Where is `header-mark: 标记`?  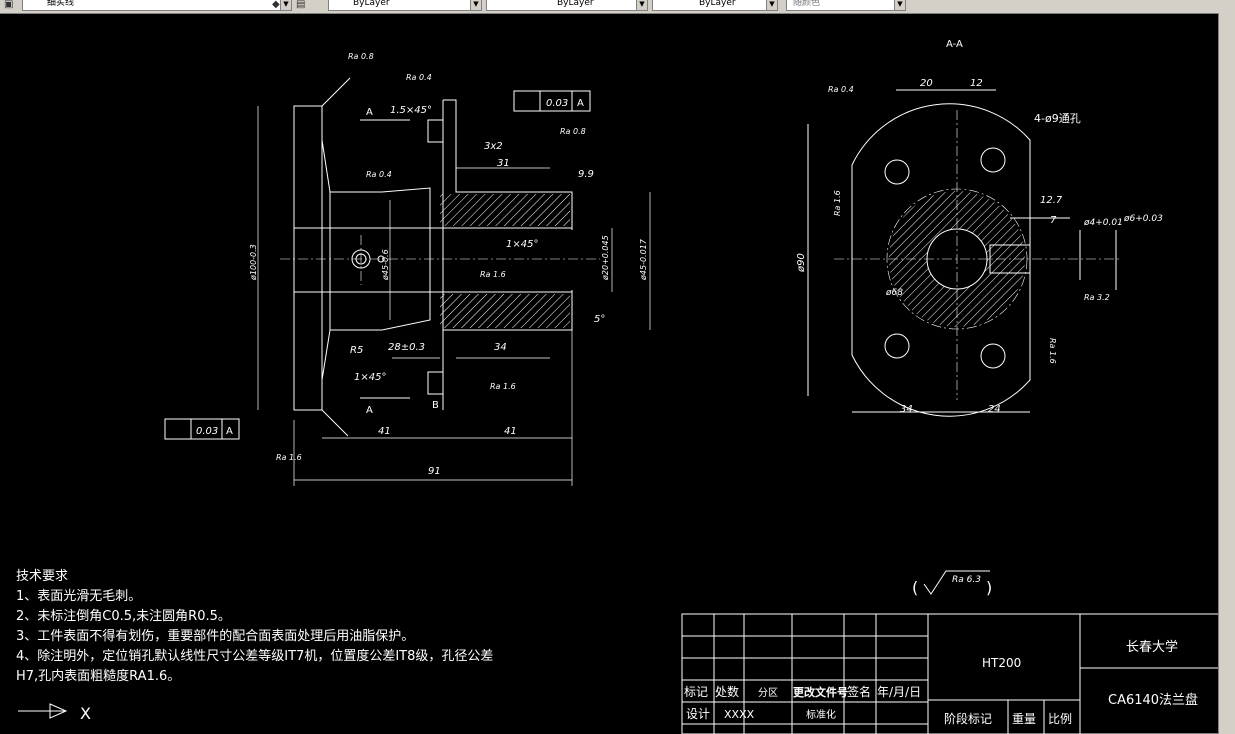
header-mark: 标记 is located at coordinates (696, 692).